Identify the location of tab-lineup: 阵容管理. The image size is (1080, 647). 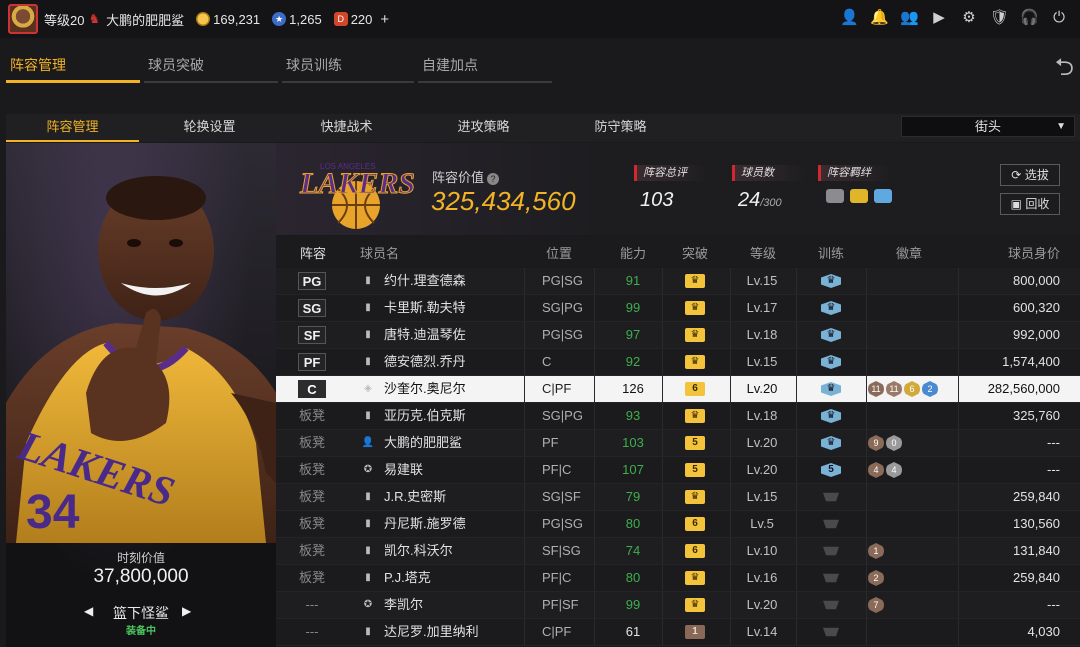
(73, 67).